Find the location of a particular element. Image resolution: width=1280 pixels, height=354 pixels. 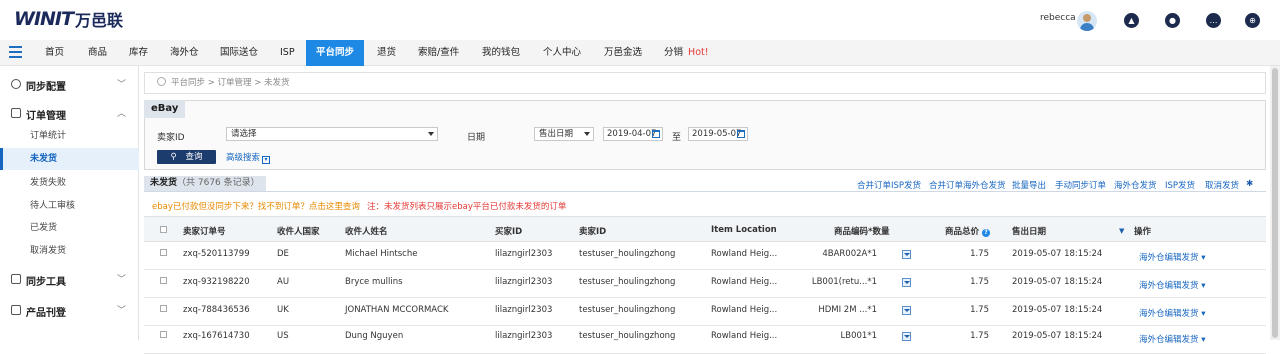

avatar is located at coordinates (1087, 21).